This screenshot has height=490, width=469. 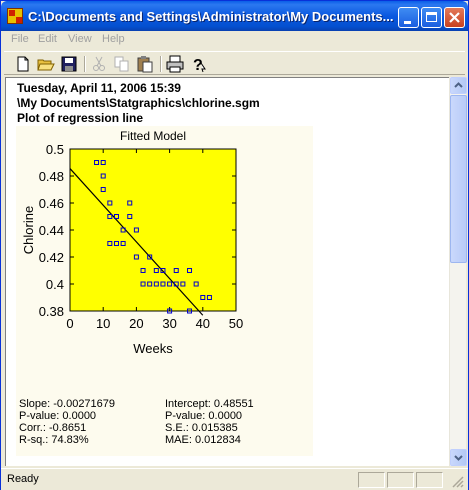 I want to click on menu-file: File, so click(x=20, y=39).